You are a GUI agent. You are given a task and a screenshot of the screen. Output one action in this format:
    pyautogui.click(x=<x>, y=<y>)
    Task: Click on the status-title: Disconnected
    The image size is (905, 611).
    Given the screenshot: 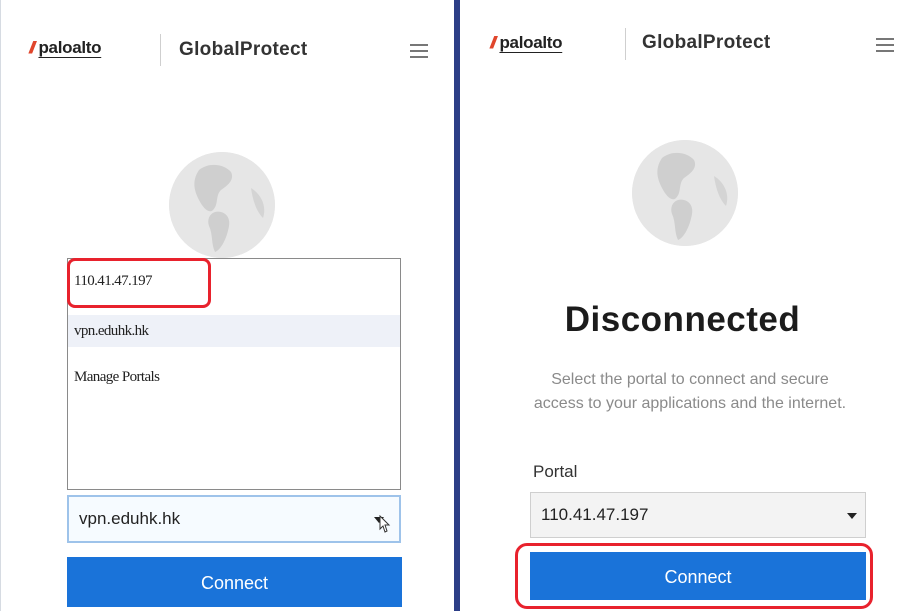 What is the action you would take?
    pyautogui.click(x=682, y=319)
    